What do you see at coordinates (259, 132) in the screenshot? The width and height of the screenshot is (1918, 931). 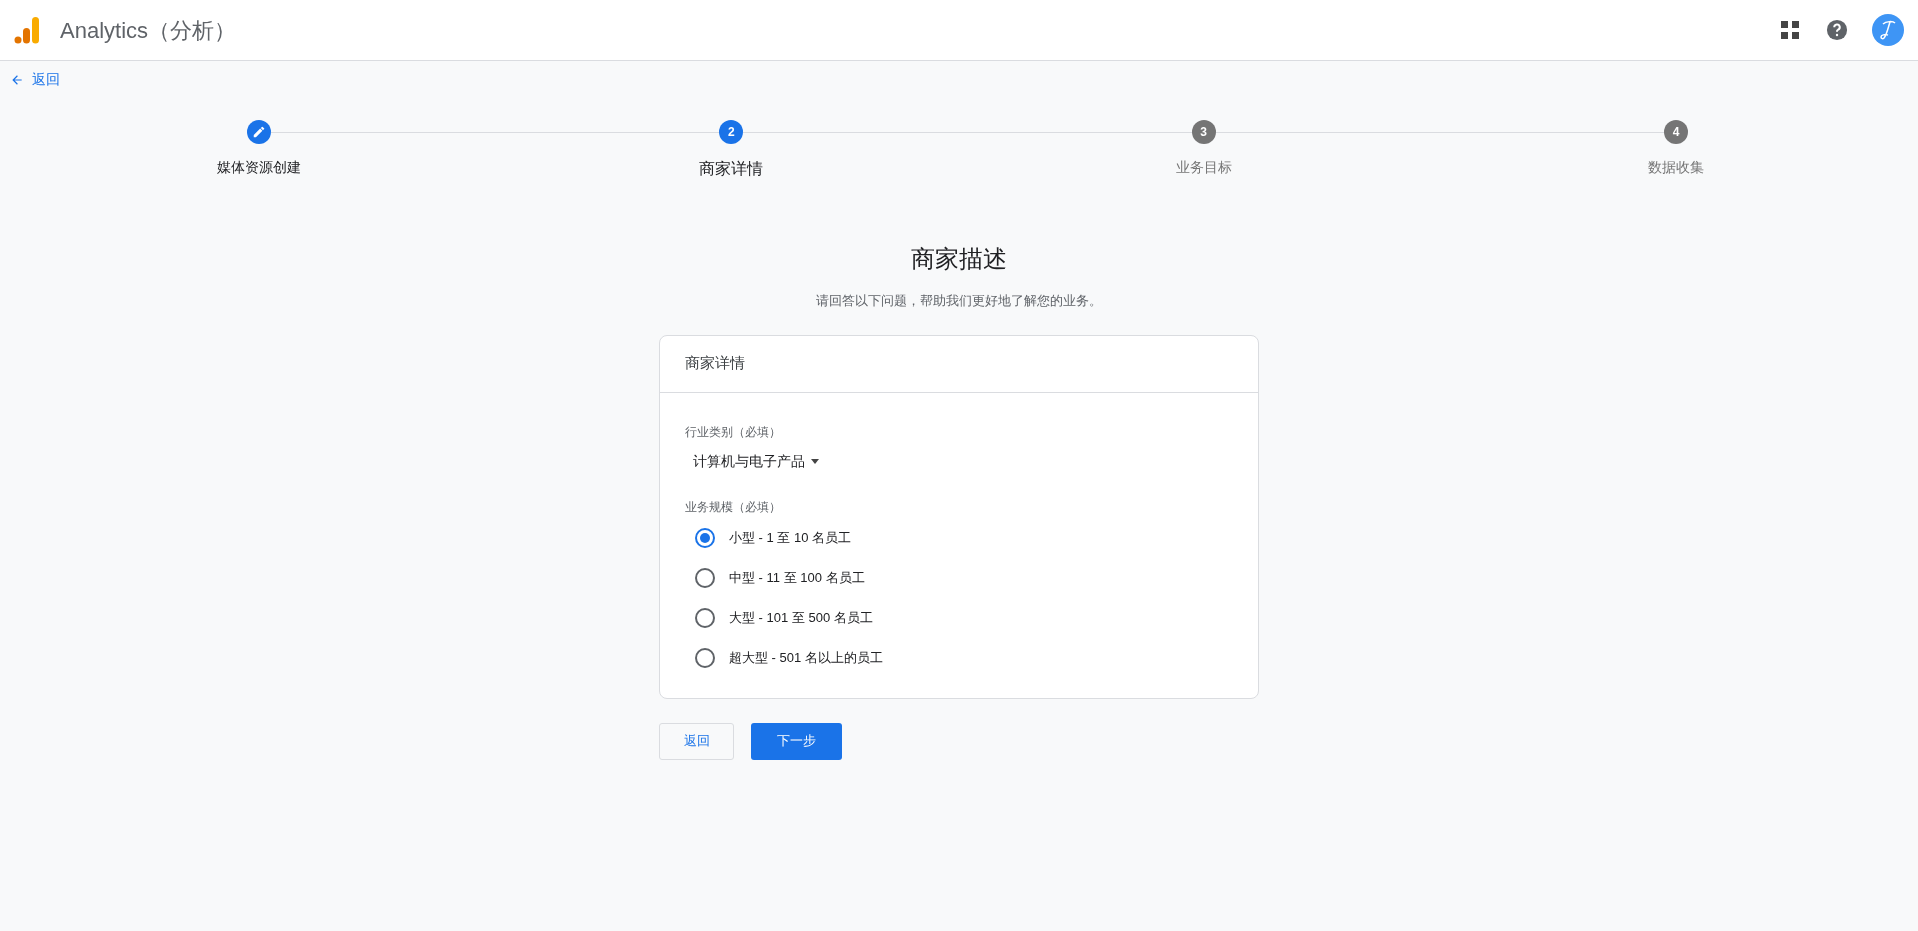 I see `pencil-icon` at bounding box center [259, 132].